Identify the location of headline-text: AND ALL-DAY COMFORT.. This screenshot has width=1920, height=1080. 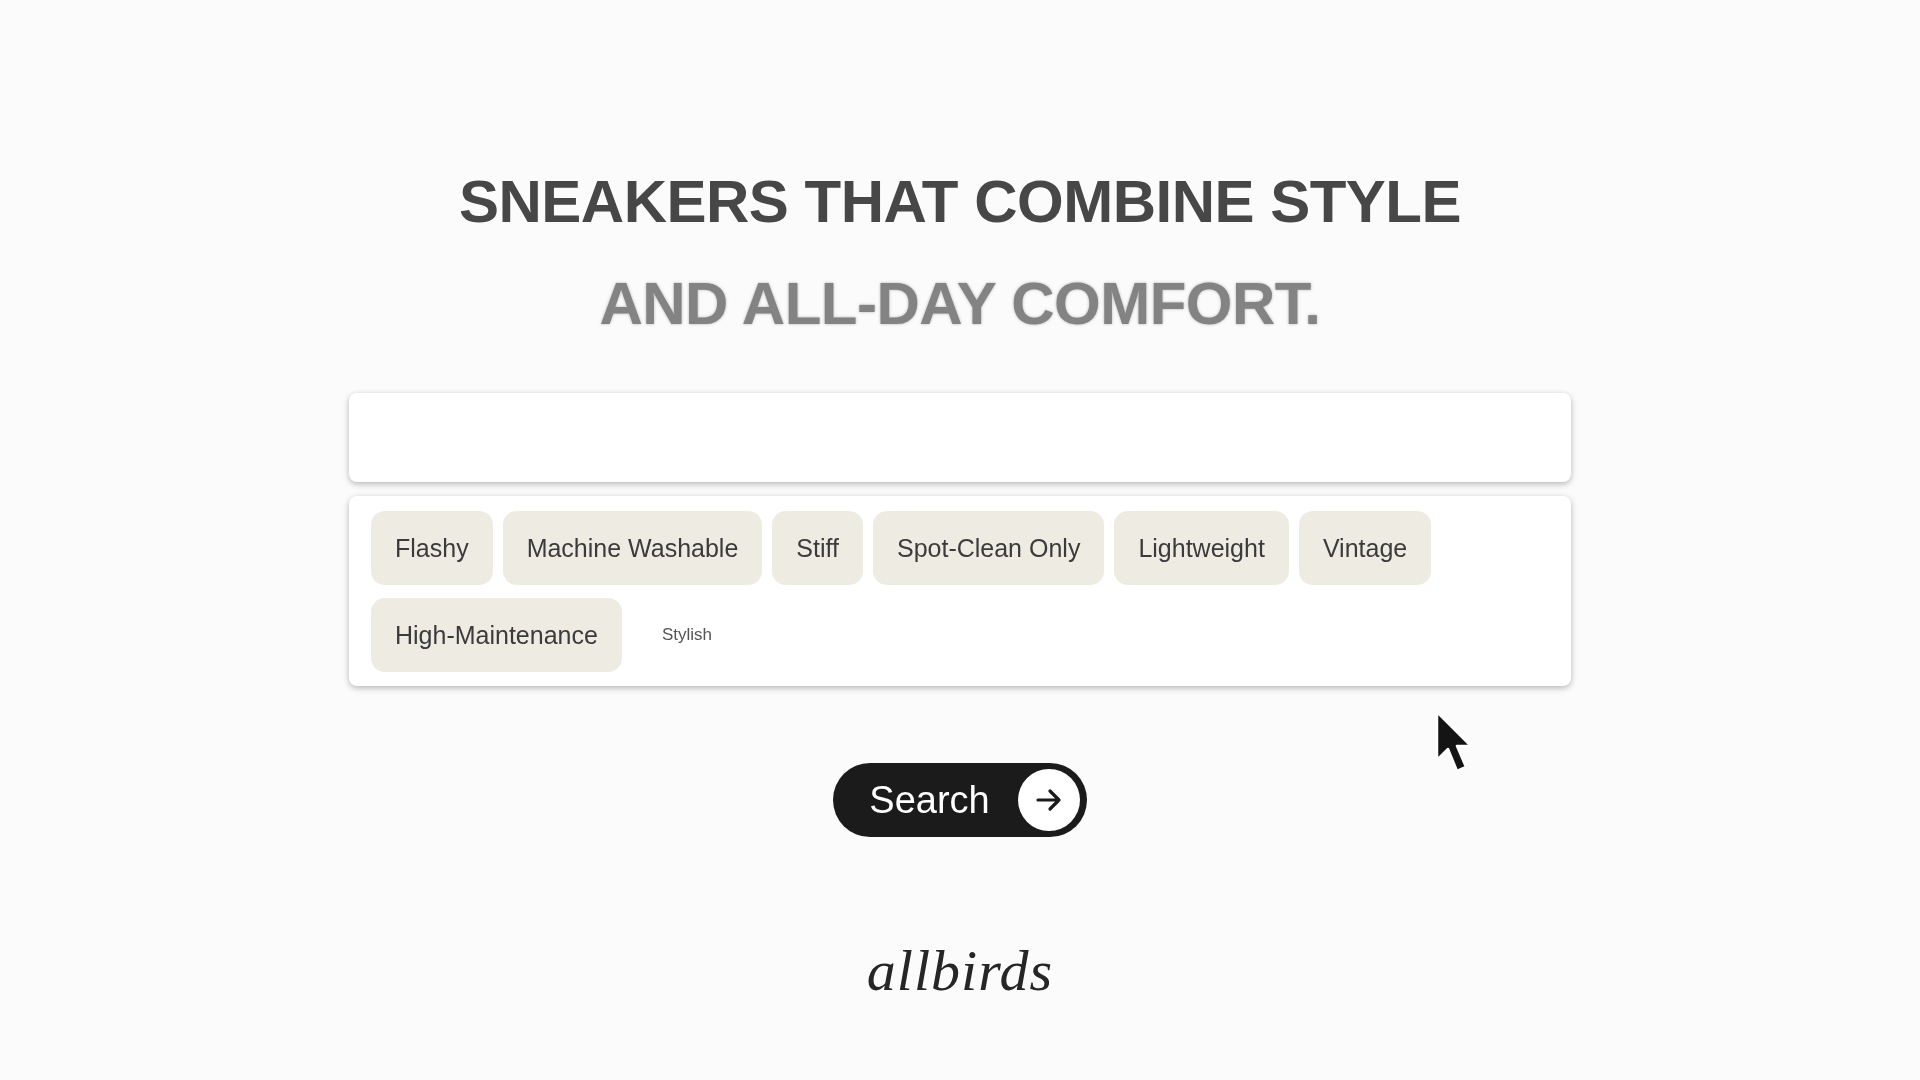
(960, 304).